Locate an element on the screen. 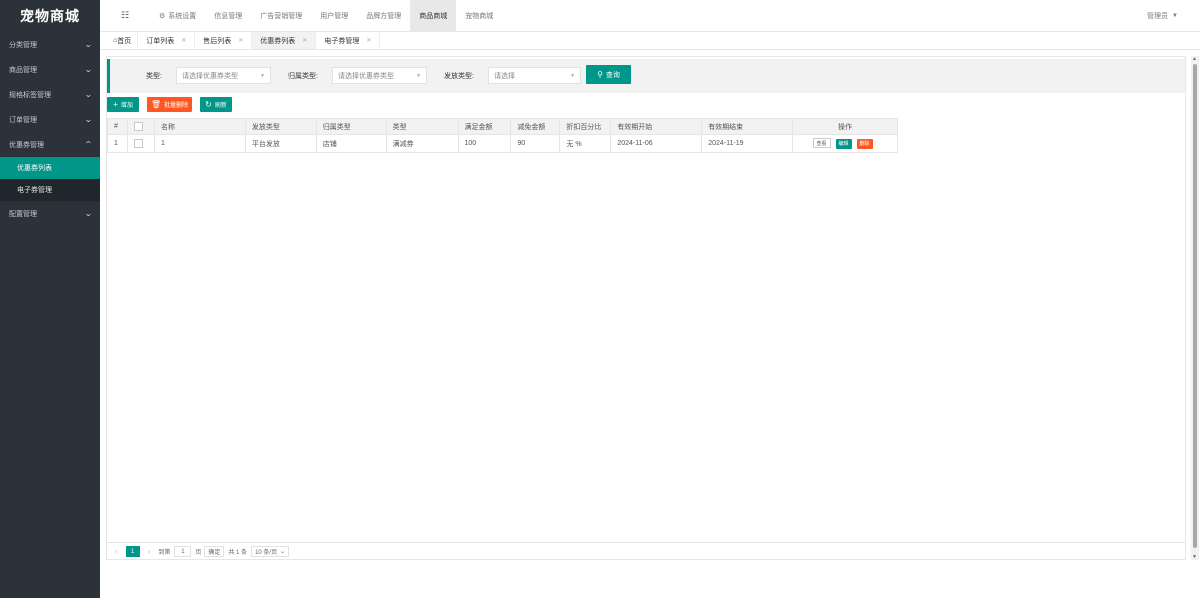  topnav-item-ads: 广告营销管理 is located at coordinates (281, 16).